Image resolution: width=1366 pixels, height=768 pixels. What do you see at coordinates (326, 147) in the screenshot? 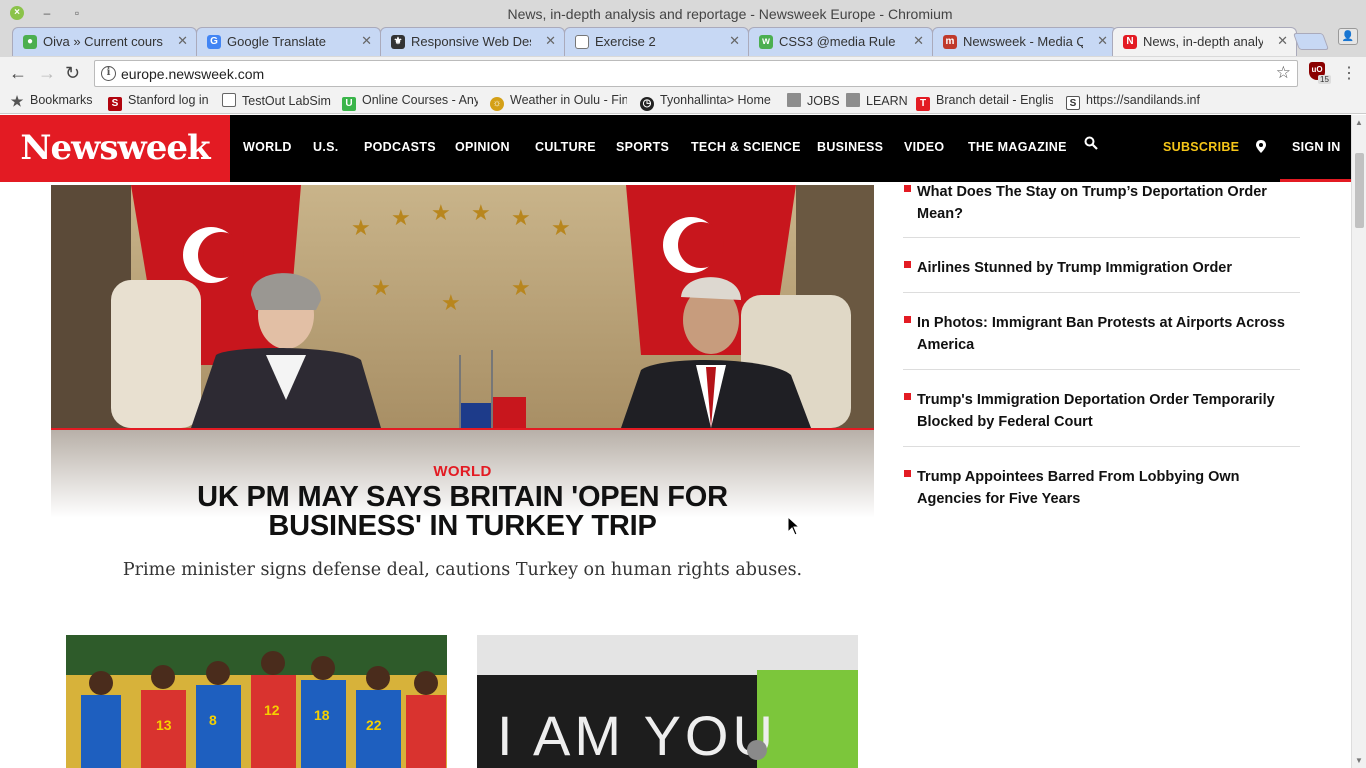
I see `nav-us: U.S.` at bounding box center [326, 147].